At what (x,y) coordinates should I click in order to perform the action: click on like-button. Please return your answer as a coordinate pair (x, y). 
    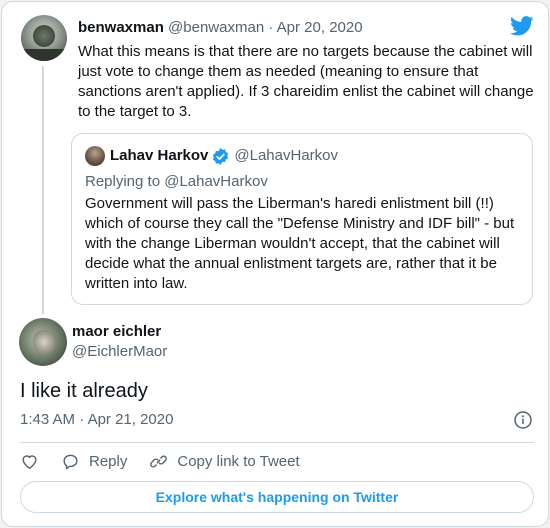
    Looking at the image, I should click on (29, 461).